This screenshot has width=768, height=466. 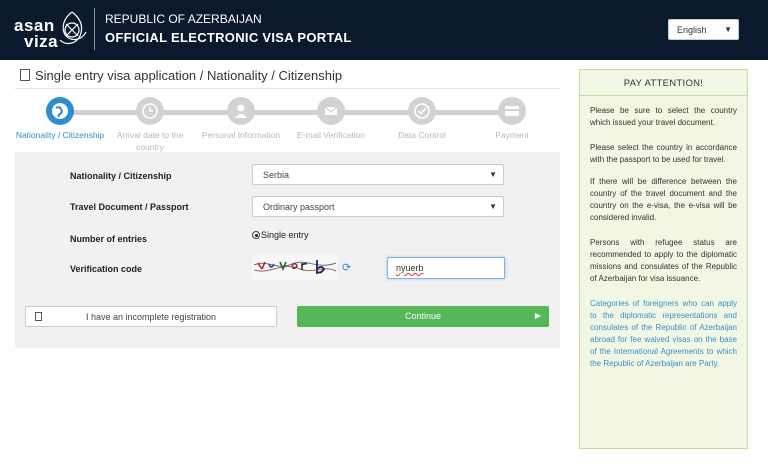 I want to click on logo-emblem-icon, so click(x=73, y=28).